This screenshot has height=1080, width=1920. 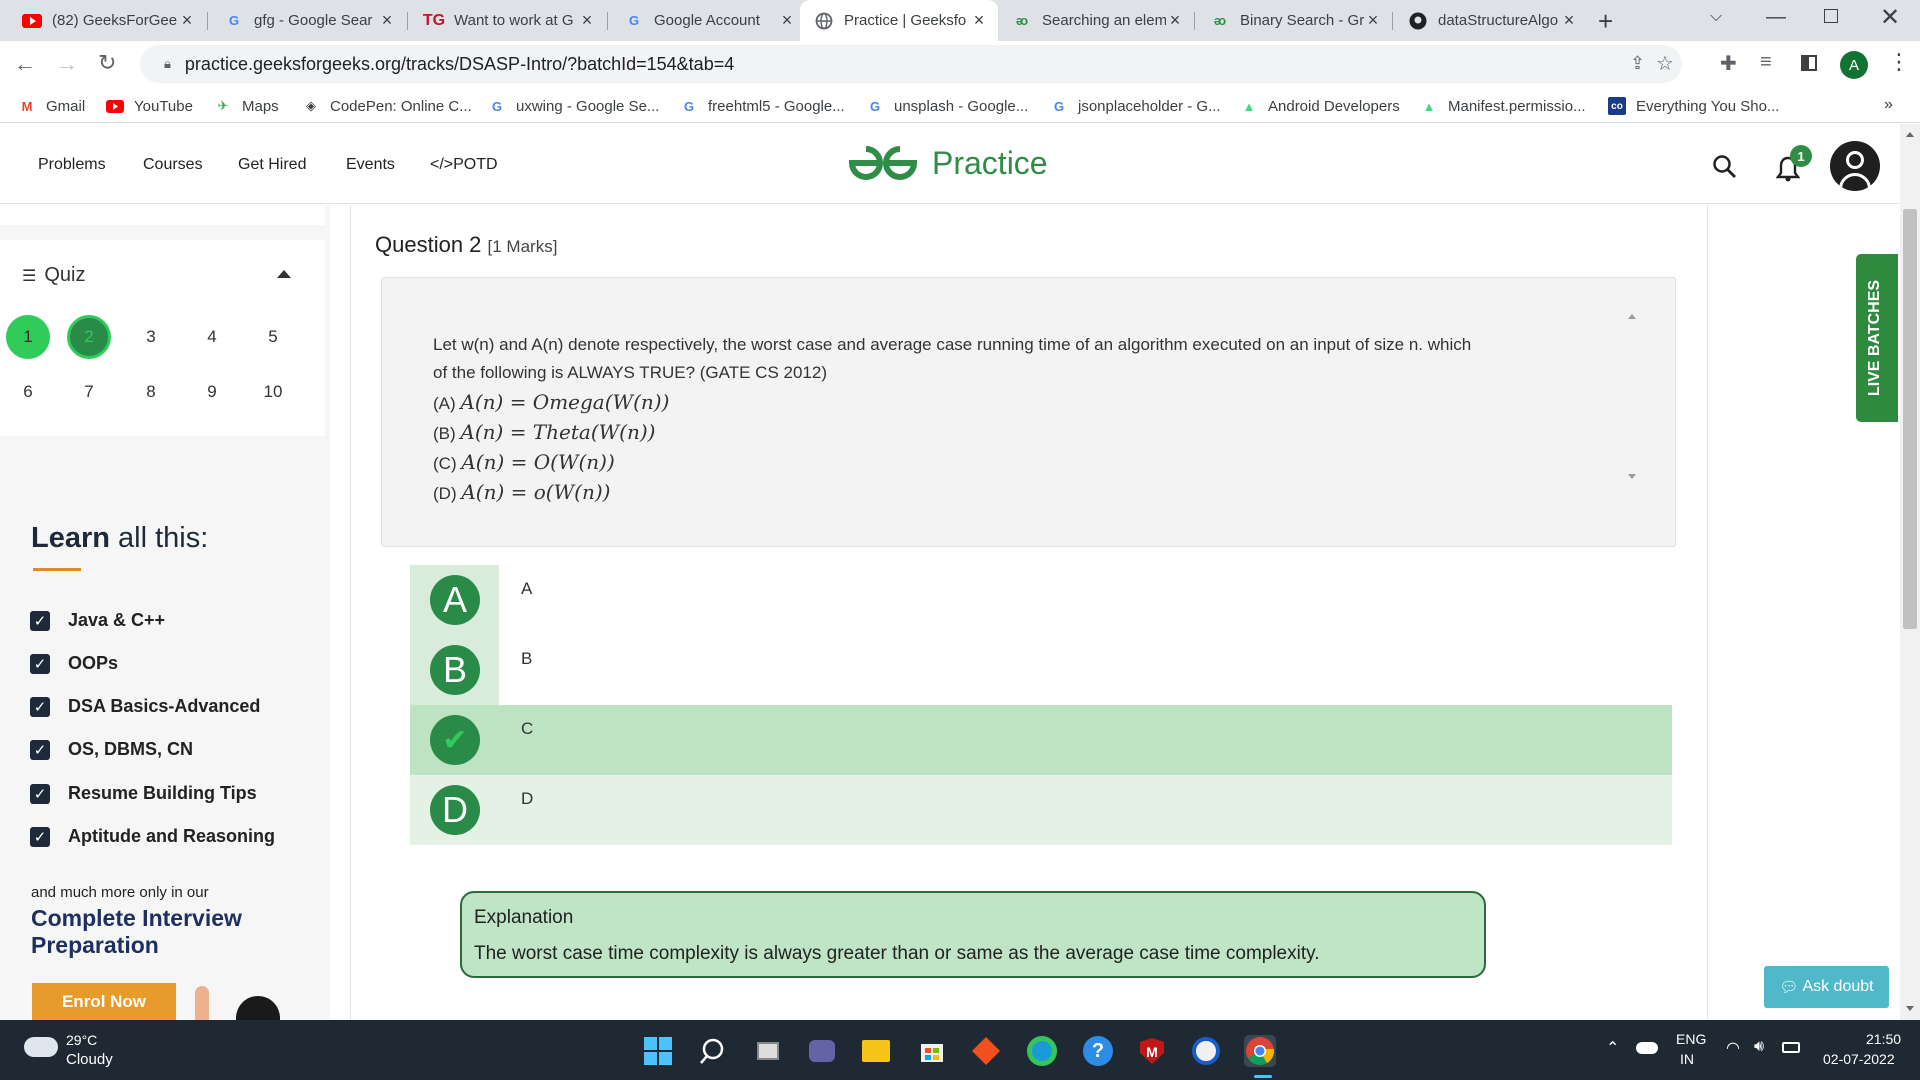 I want to click on clock-time: 21:50, so click(x=1883, y=1039).